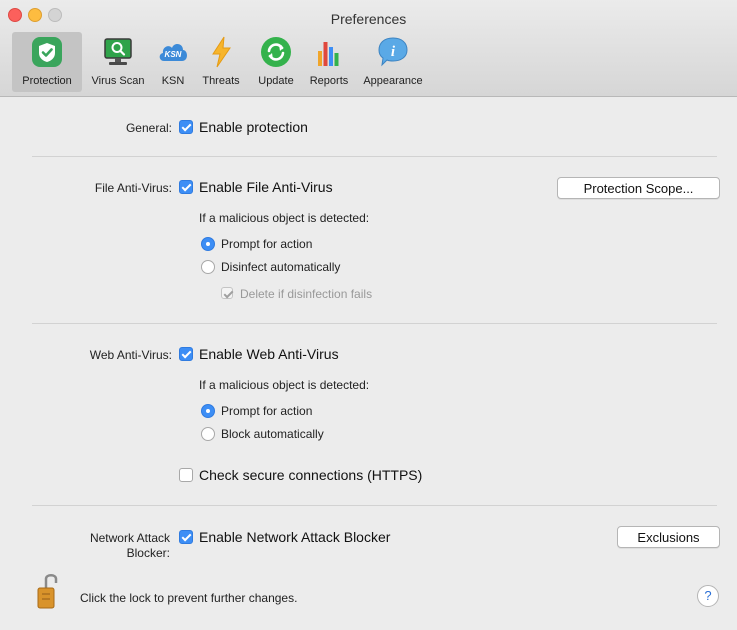 The height and width of the screenshot is (630, 737). Describe the element at coordinates (148, 553) in the screenshot. I see `network-label-line2: Blocker:` at that location.